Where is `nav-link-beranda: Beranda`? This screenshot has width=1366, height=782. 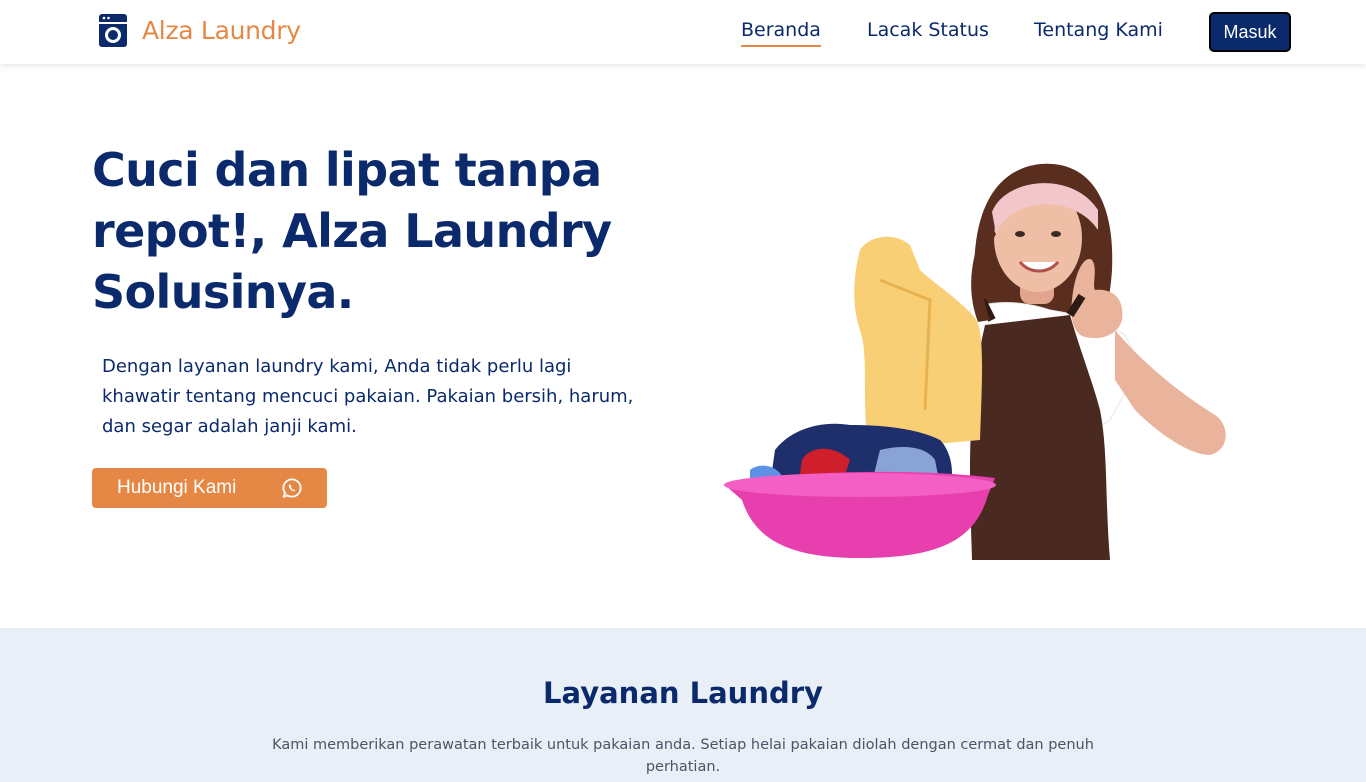
nav-link-beranda: Beranda is located at coordinates (781, 33).